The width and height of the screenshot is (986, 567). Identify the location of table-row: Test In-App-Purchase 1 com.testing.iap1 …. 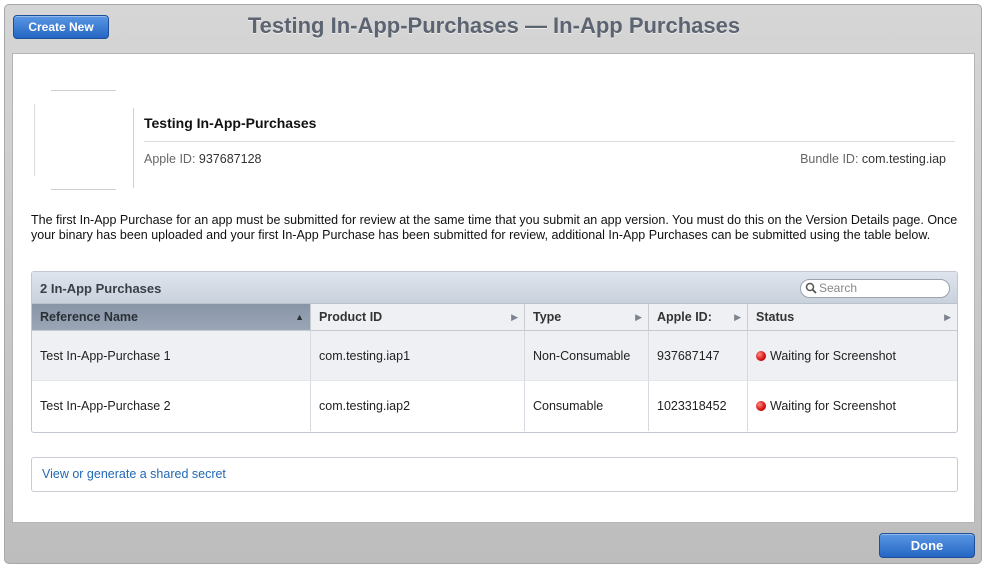
(494, 356).